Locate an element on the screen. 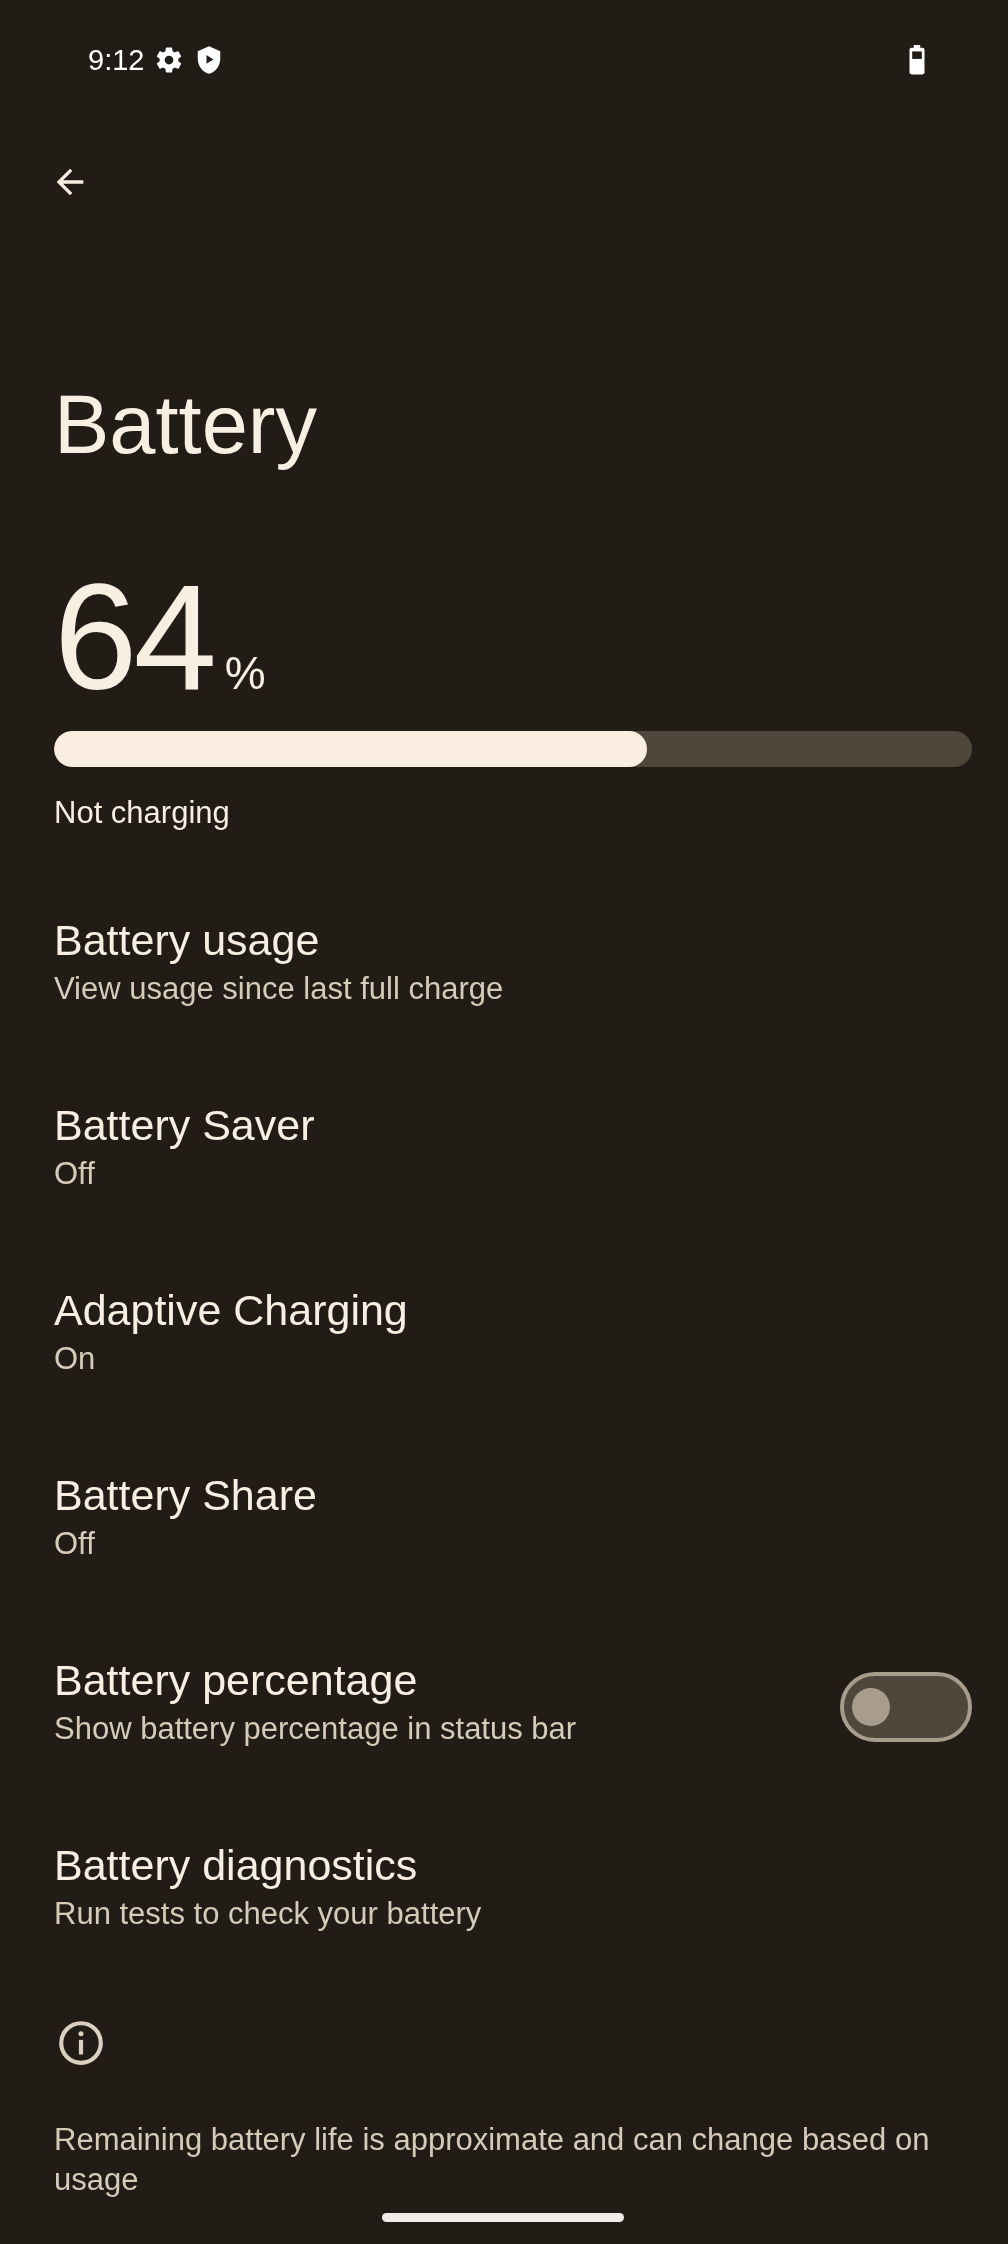  settings-item: Battery percentage Show battery percentage in status bar is located at coordinates (513, 1744).